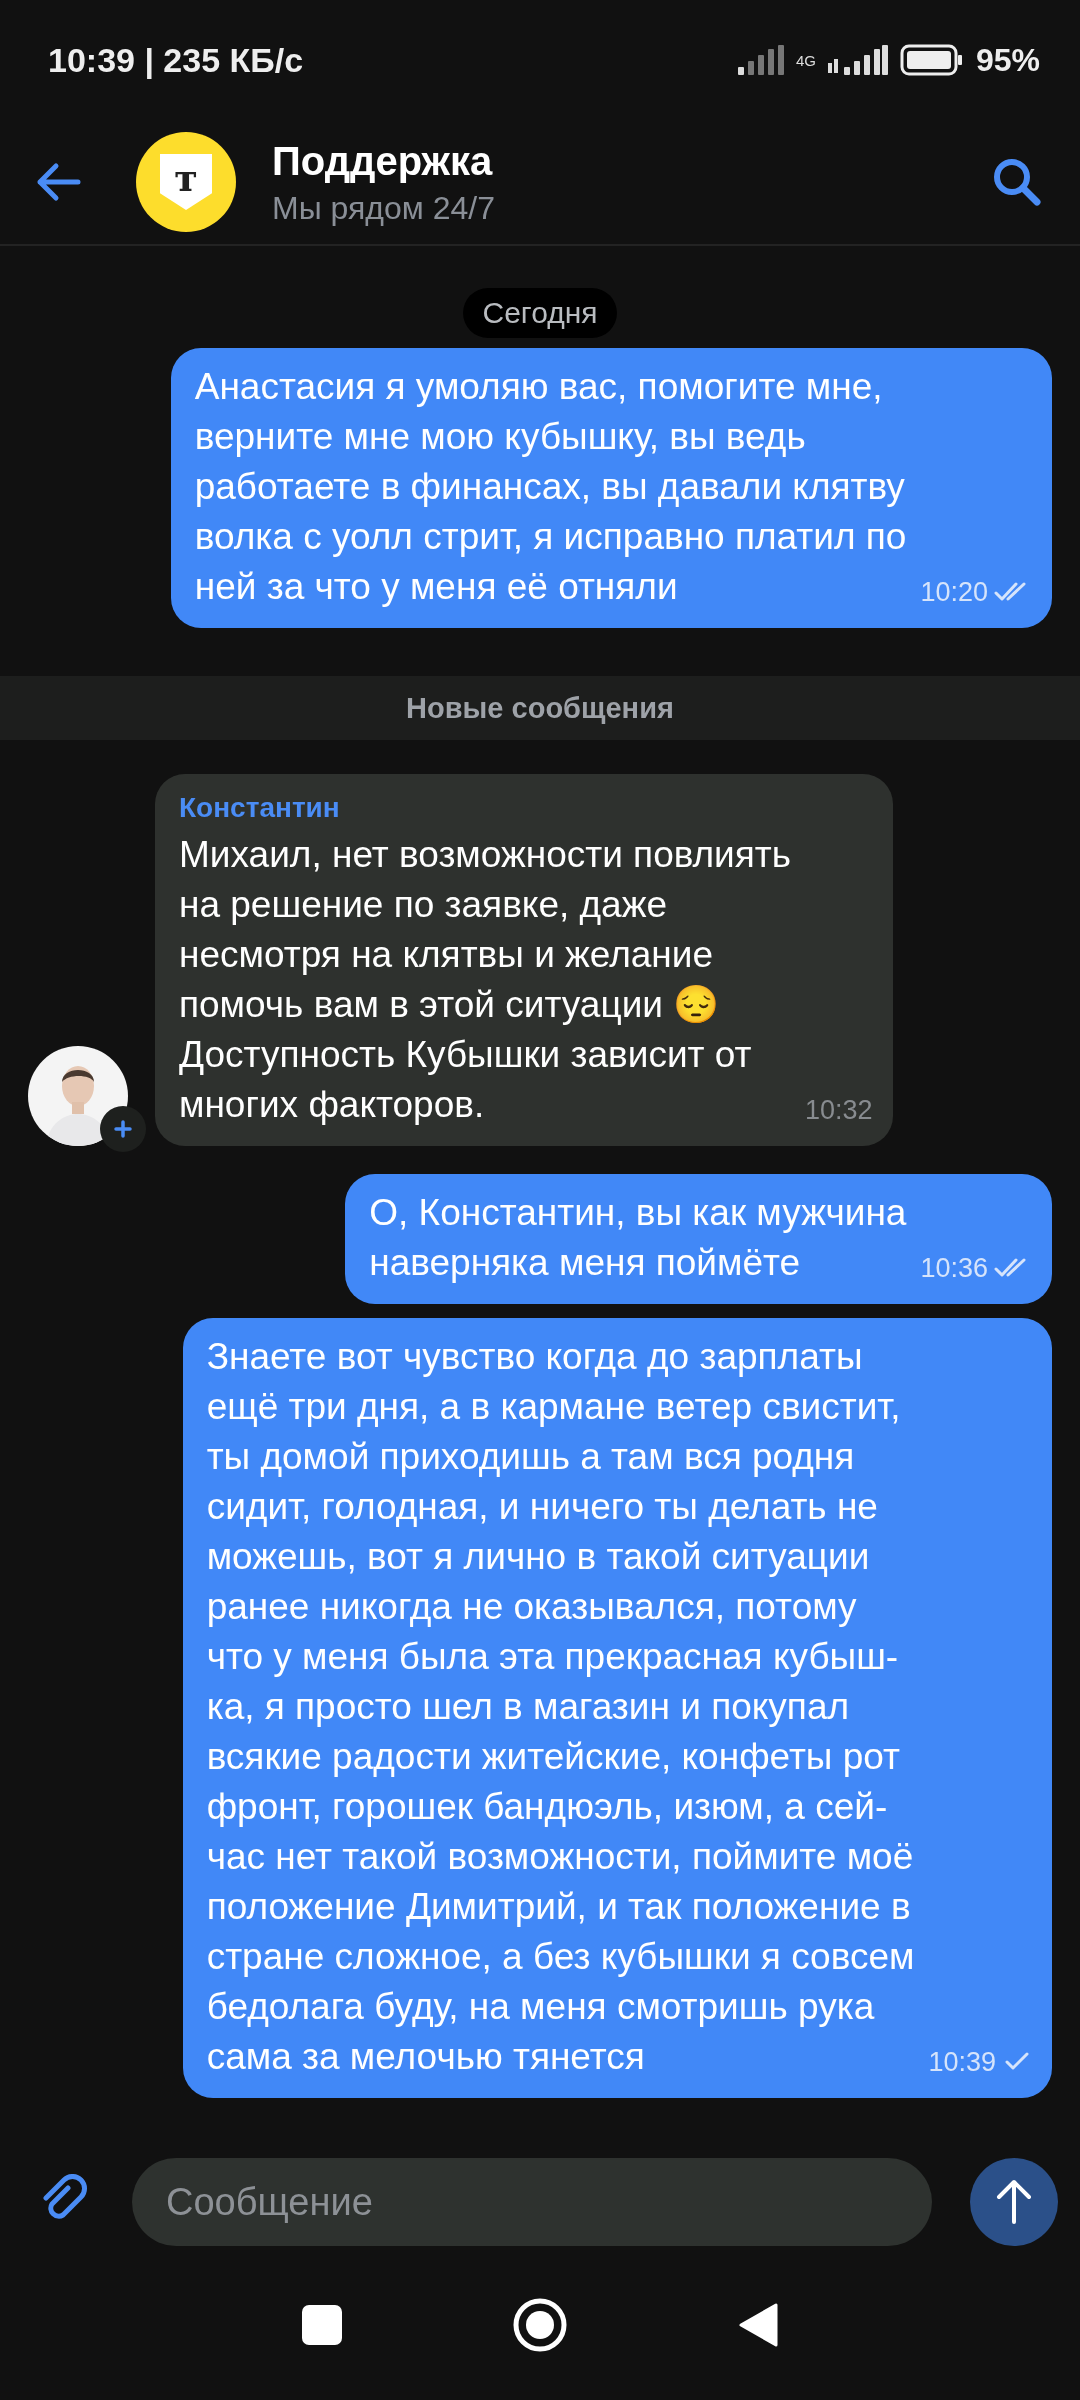  I want to click on back-triangle-icon, so click(758, 2325).